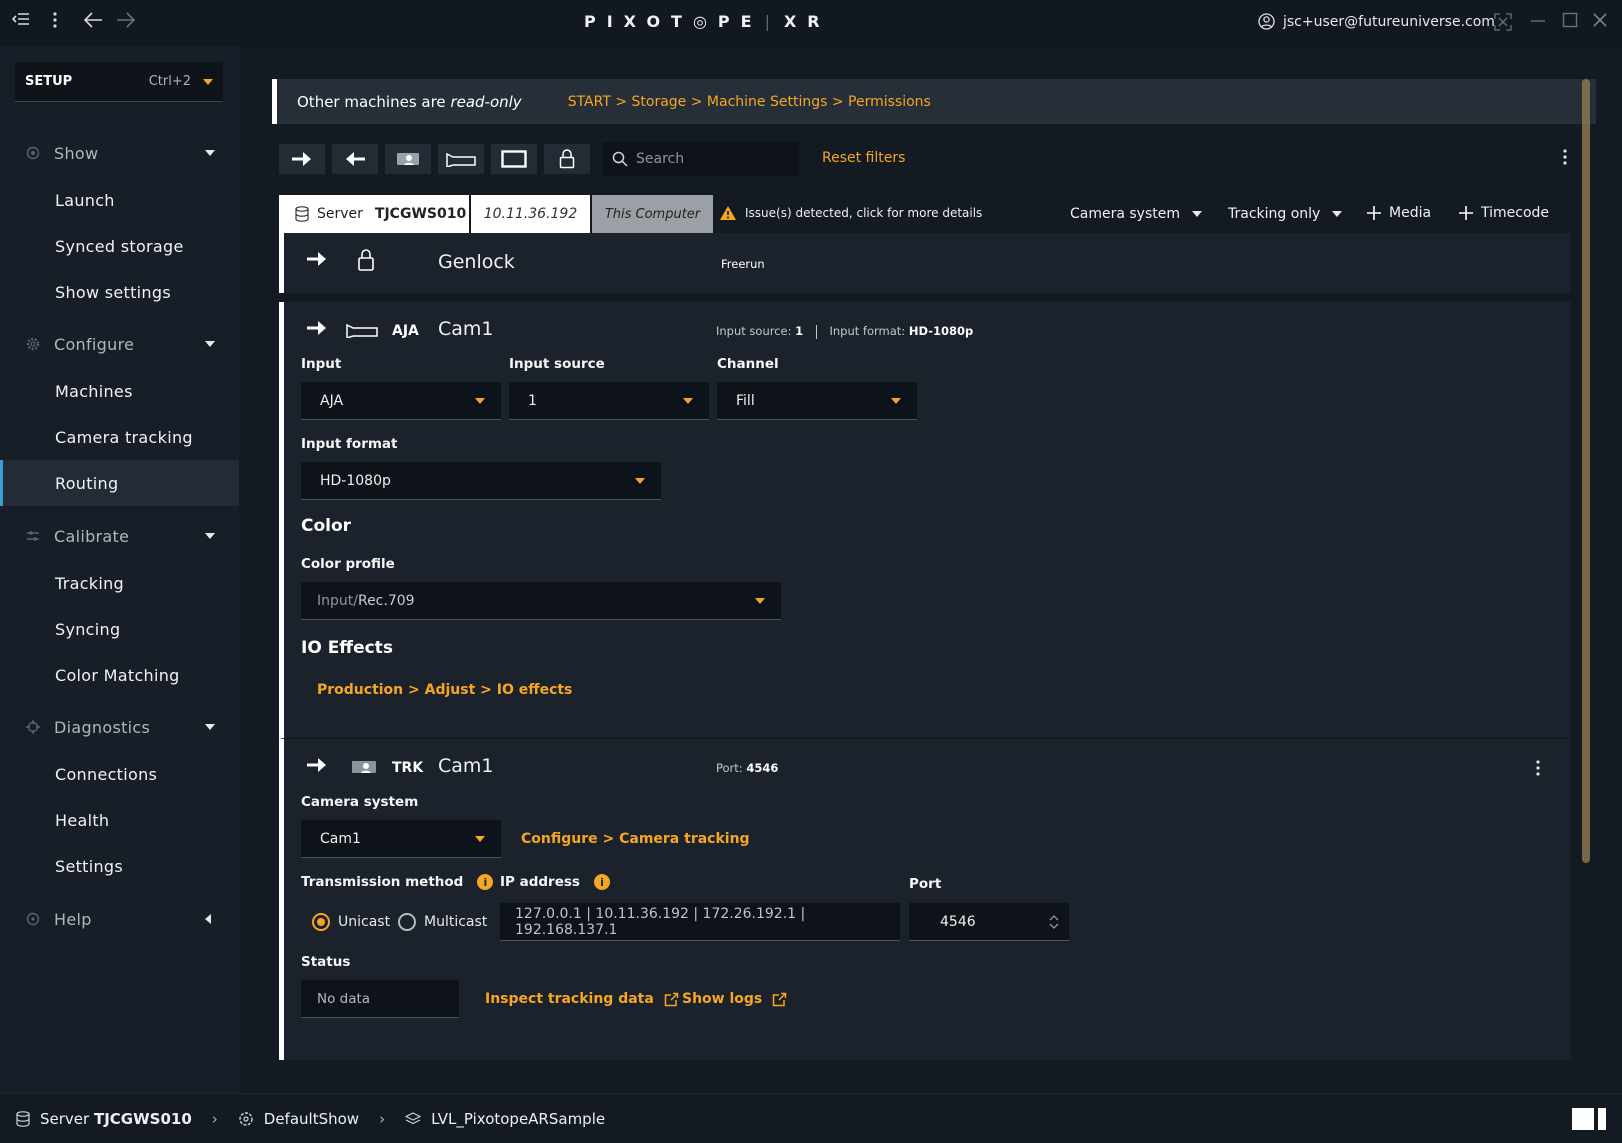  Describe the element at coordinates (374, 214) in the screenshot. I see `server-tab: Server TJCGWS010` at that location.